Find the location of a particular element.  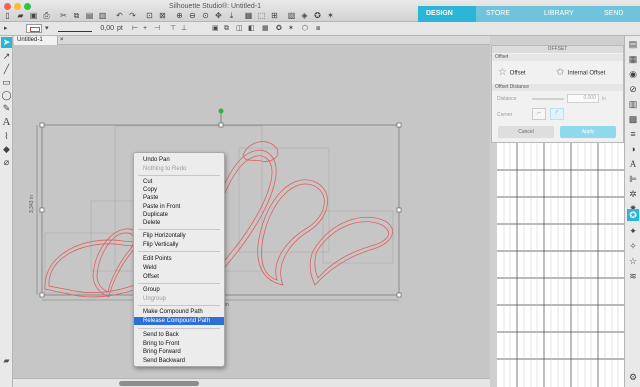

line-style-icon: ≡ is located at coordinates (633, 134).